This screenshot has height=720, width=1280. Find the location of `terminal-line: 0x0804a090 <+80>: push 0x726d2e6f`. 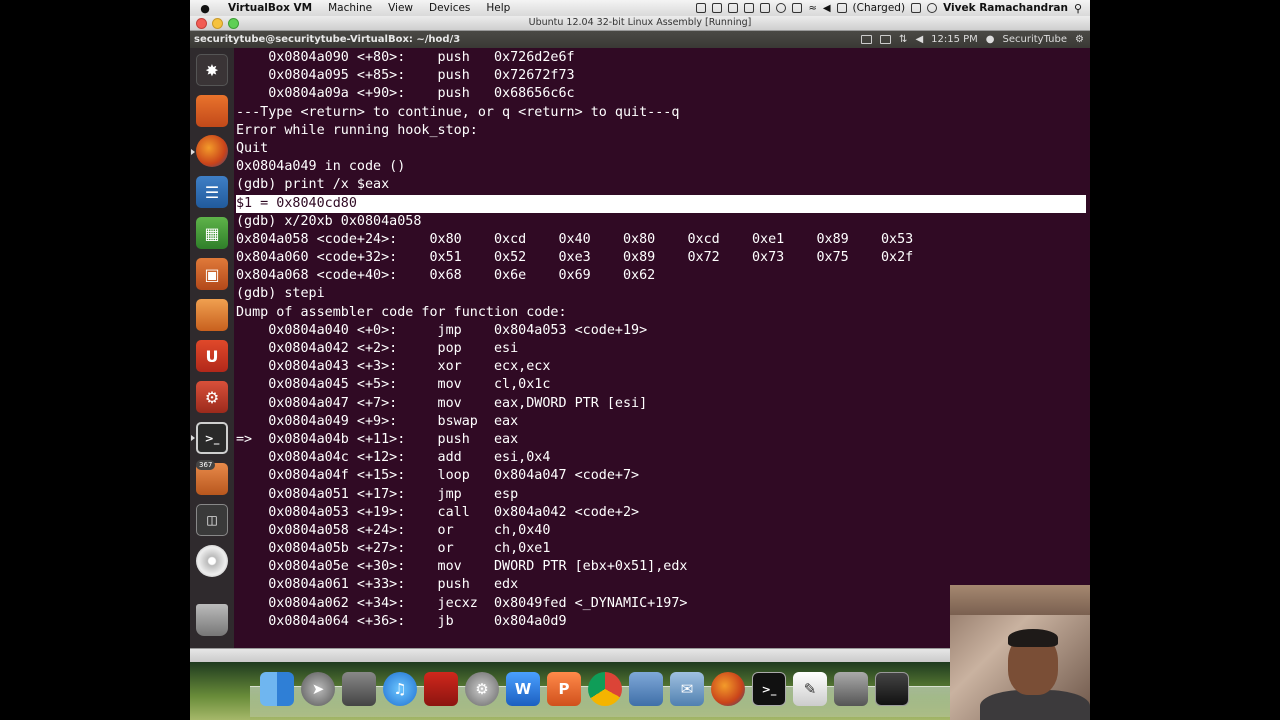

terminal-line: 0x0804a090 <+80>: push 0x726d2e6f is located at coordinates (661, 58).